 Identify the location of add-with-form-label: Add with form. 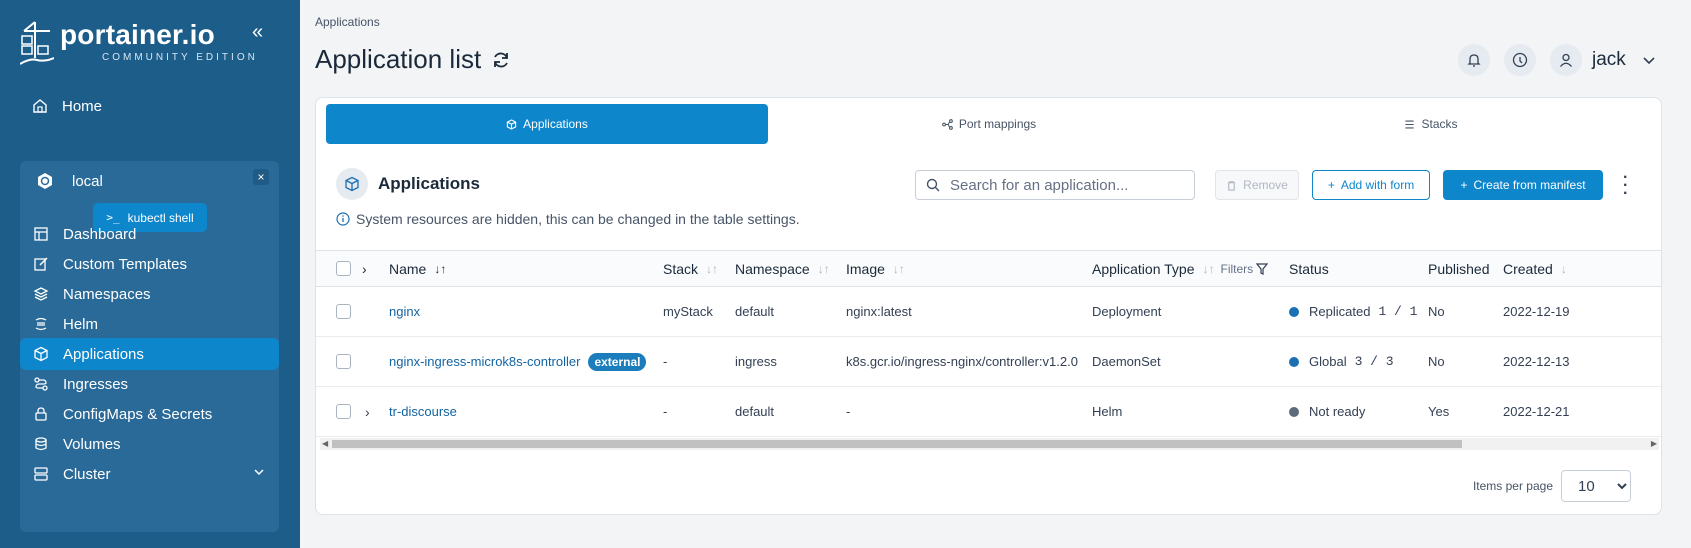
(1377, 185).